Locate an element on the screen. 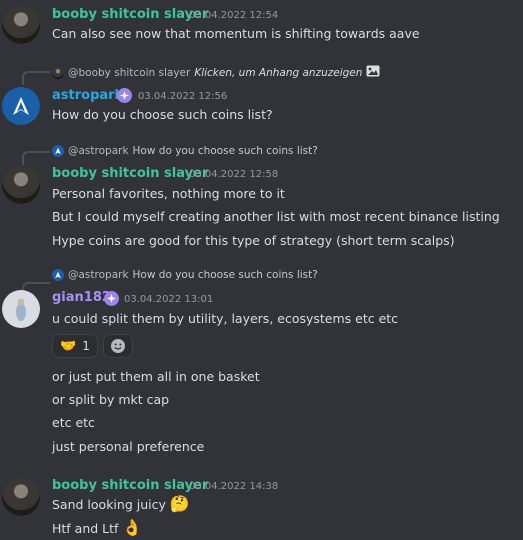  message-text: etc etc is located at coordinates (73, 422).